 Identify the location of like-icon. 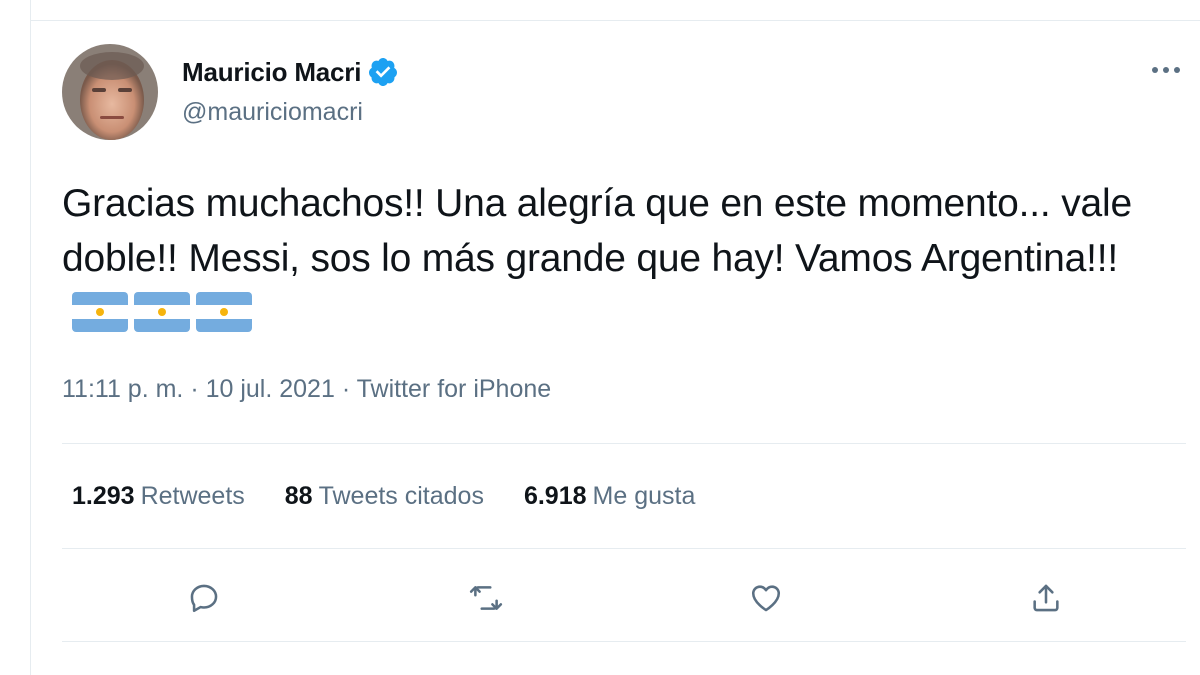
(766, 598).